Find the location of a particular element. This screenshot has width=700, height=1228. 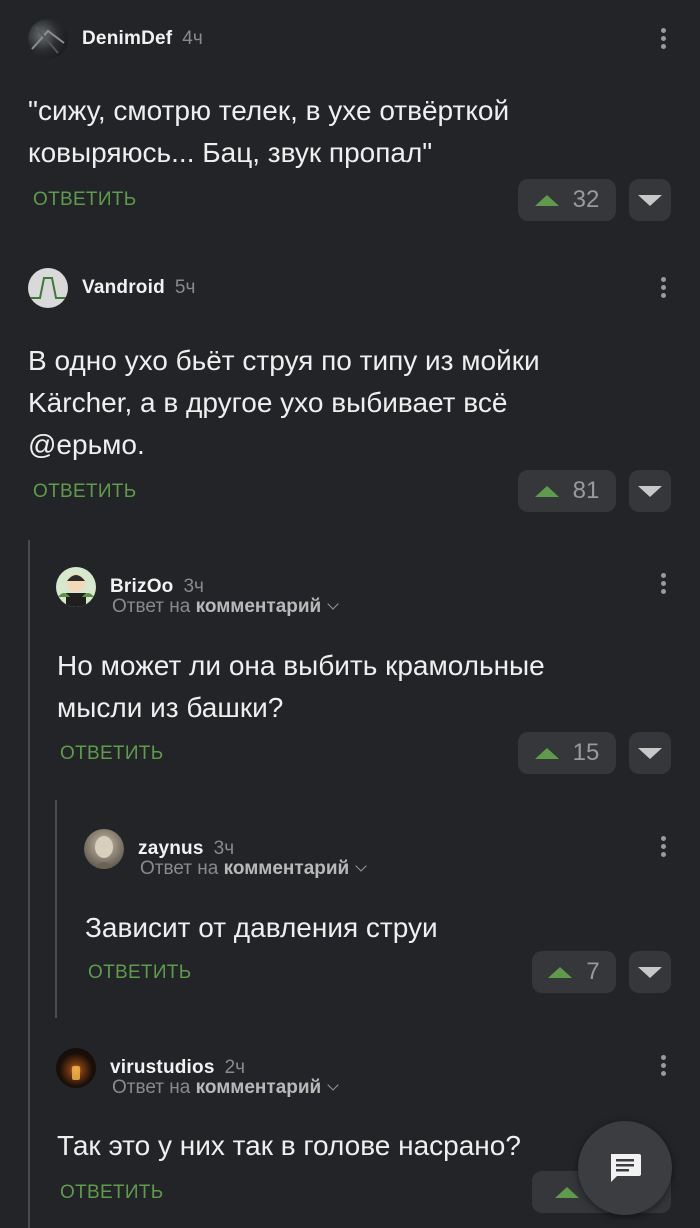

username: virustudios is located at coordinates (162, 1068).